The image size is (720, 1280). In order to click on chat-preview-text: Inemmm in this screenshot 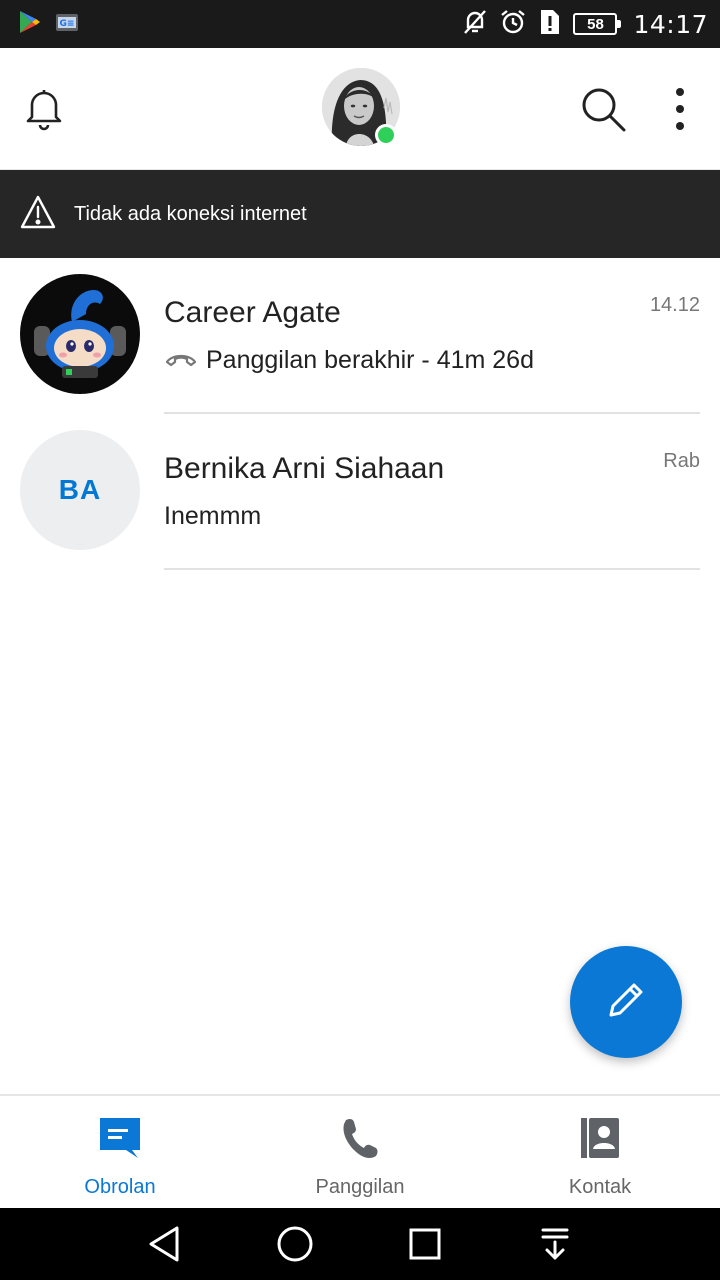, I will do `click(213, 516)`.